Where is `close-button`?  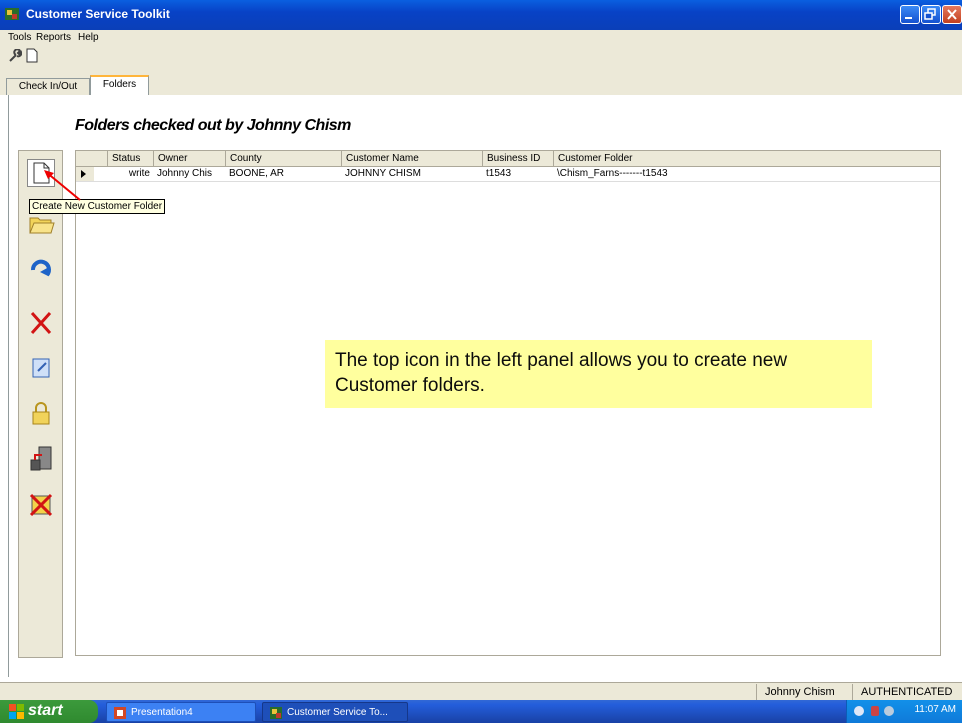 close-button is located at coordinates (952, 14).